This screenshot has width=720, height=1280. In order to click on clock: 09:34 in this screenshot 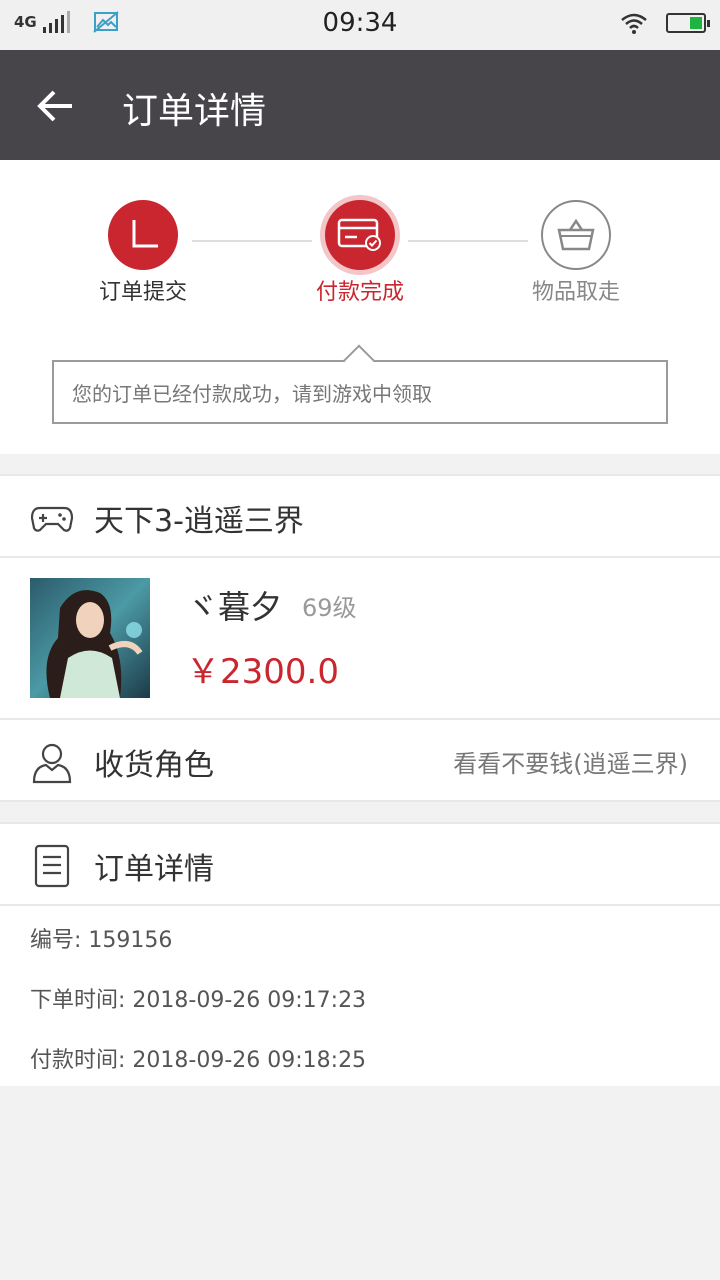, I will do `click(360, 23)`.